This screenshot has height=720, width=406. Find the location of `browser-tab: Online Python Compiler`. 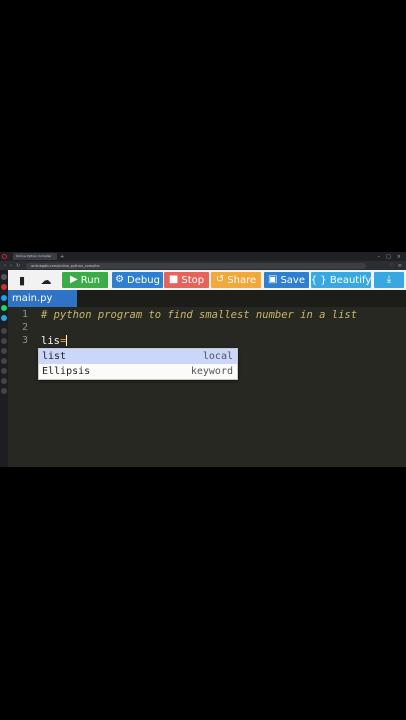

browser-tab: Online Python Compiler is located at coordinates (35, 256).